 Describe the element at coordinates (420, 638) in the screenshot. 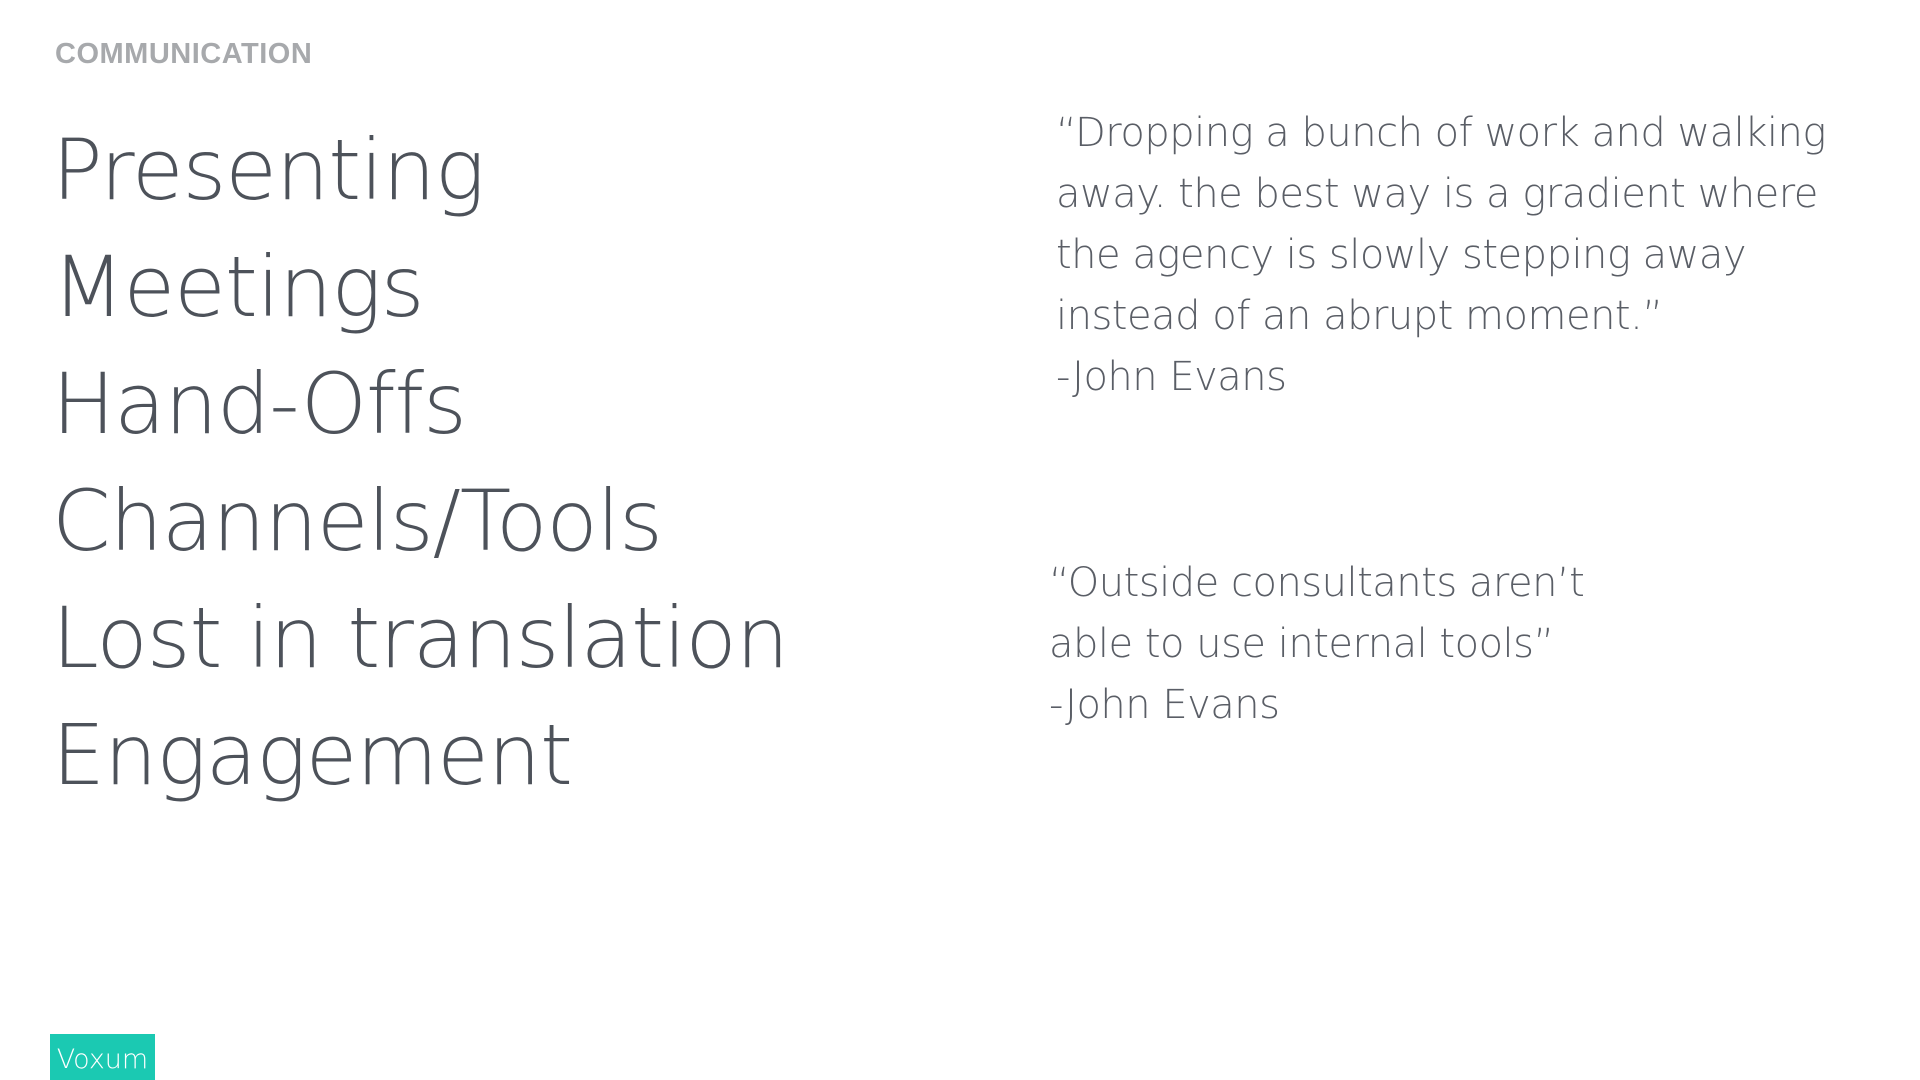

I see `topic-item: Lost in translation` at that location.